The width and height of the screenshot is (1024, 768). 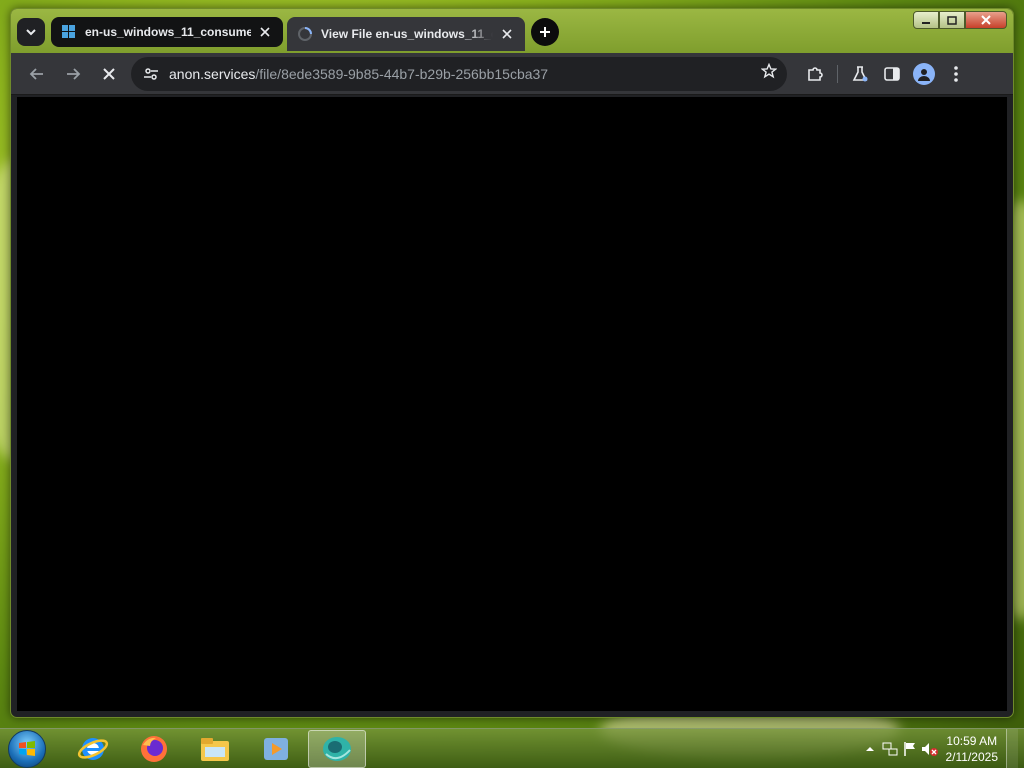 I want to click on tune-icon, so click(x=151, y=73).